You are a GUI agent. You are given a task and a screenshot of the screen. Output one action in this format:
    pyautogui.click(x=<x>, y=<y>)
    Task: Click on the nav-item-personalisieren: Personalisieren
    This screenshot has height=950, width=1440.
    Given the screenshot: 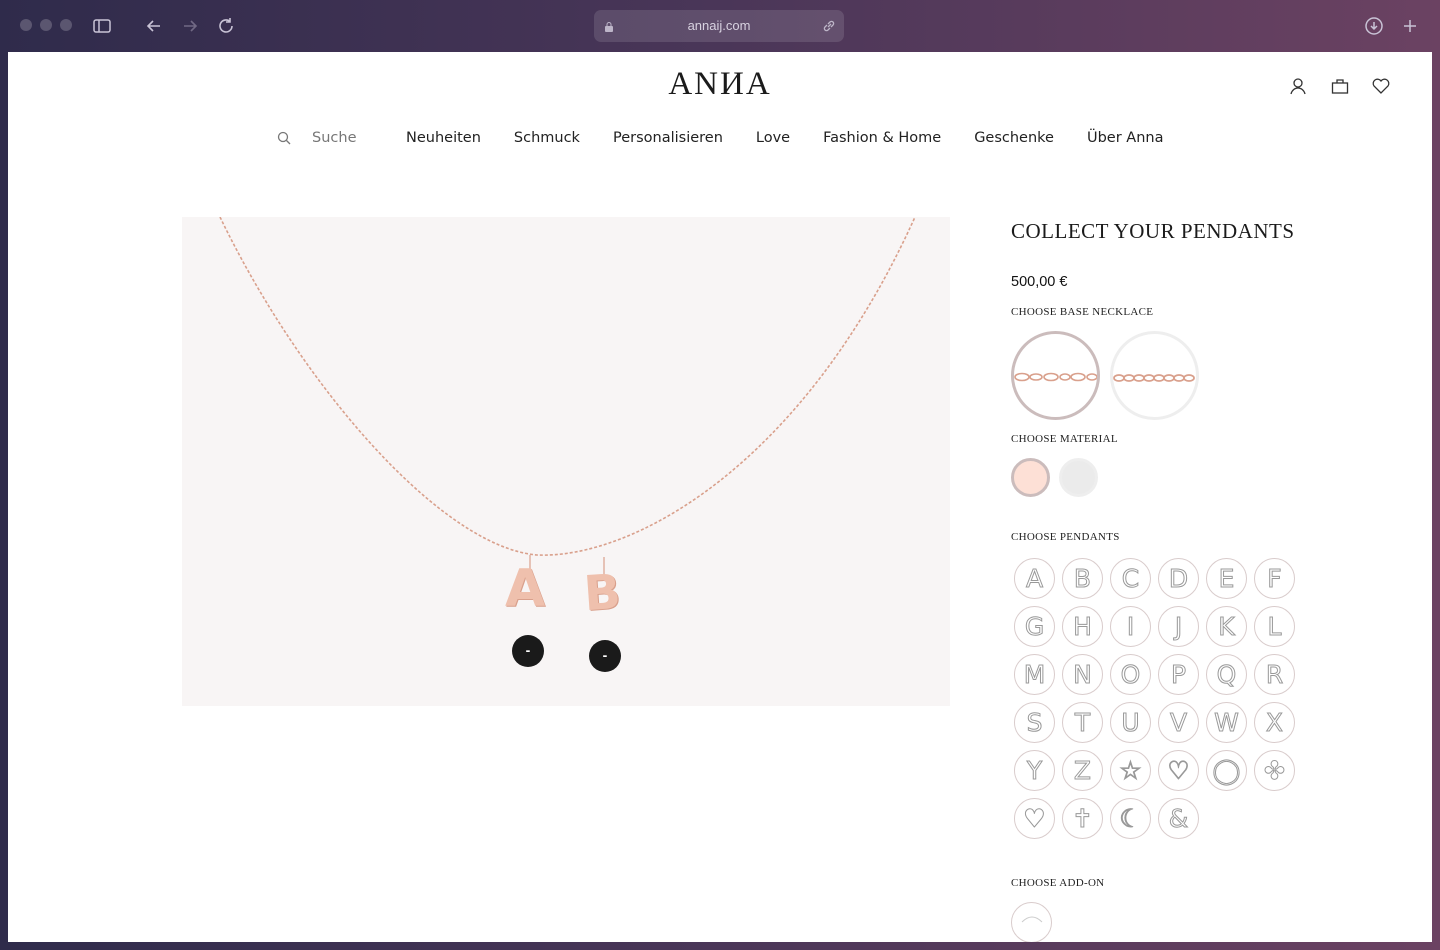 What is the action you would take?
    pyautogui.click(x=668, y=138)
    